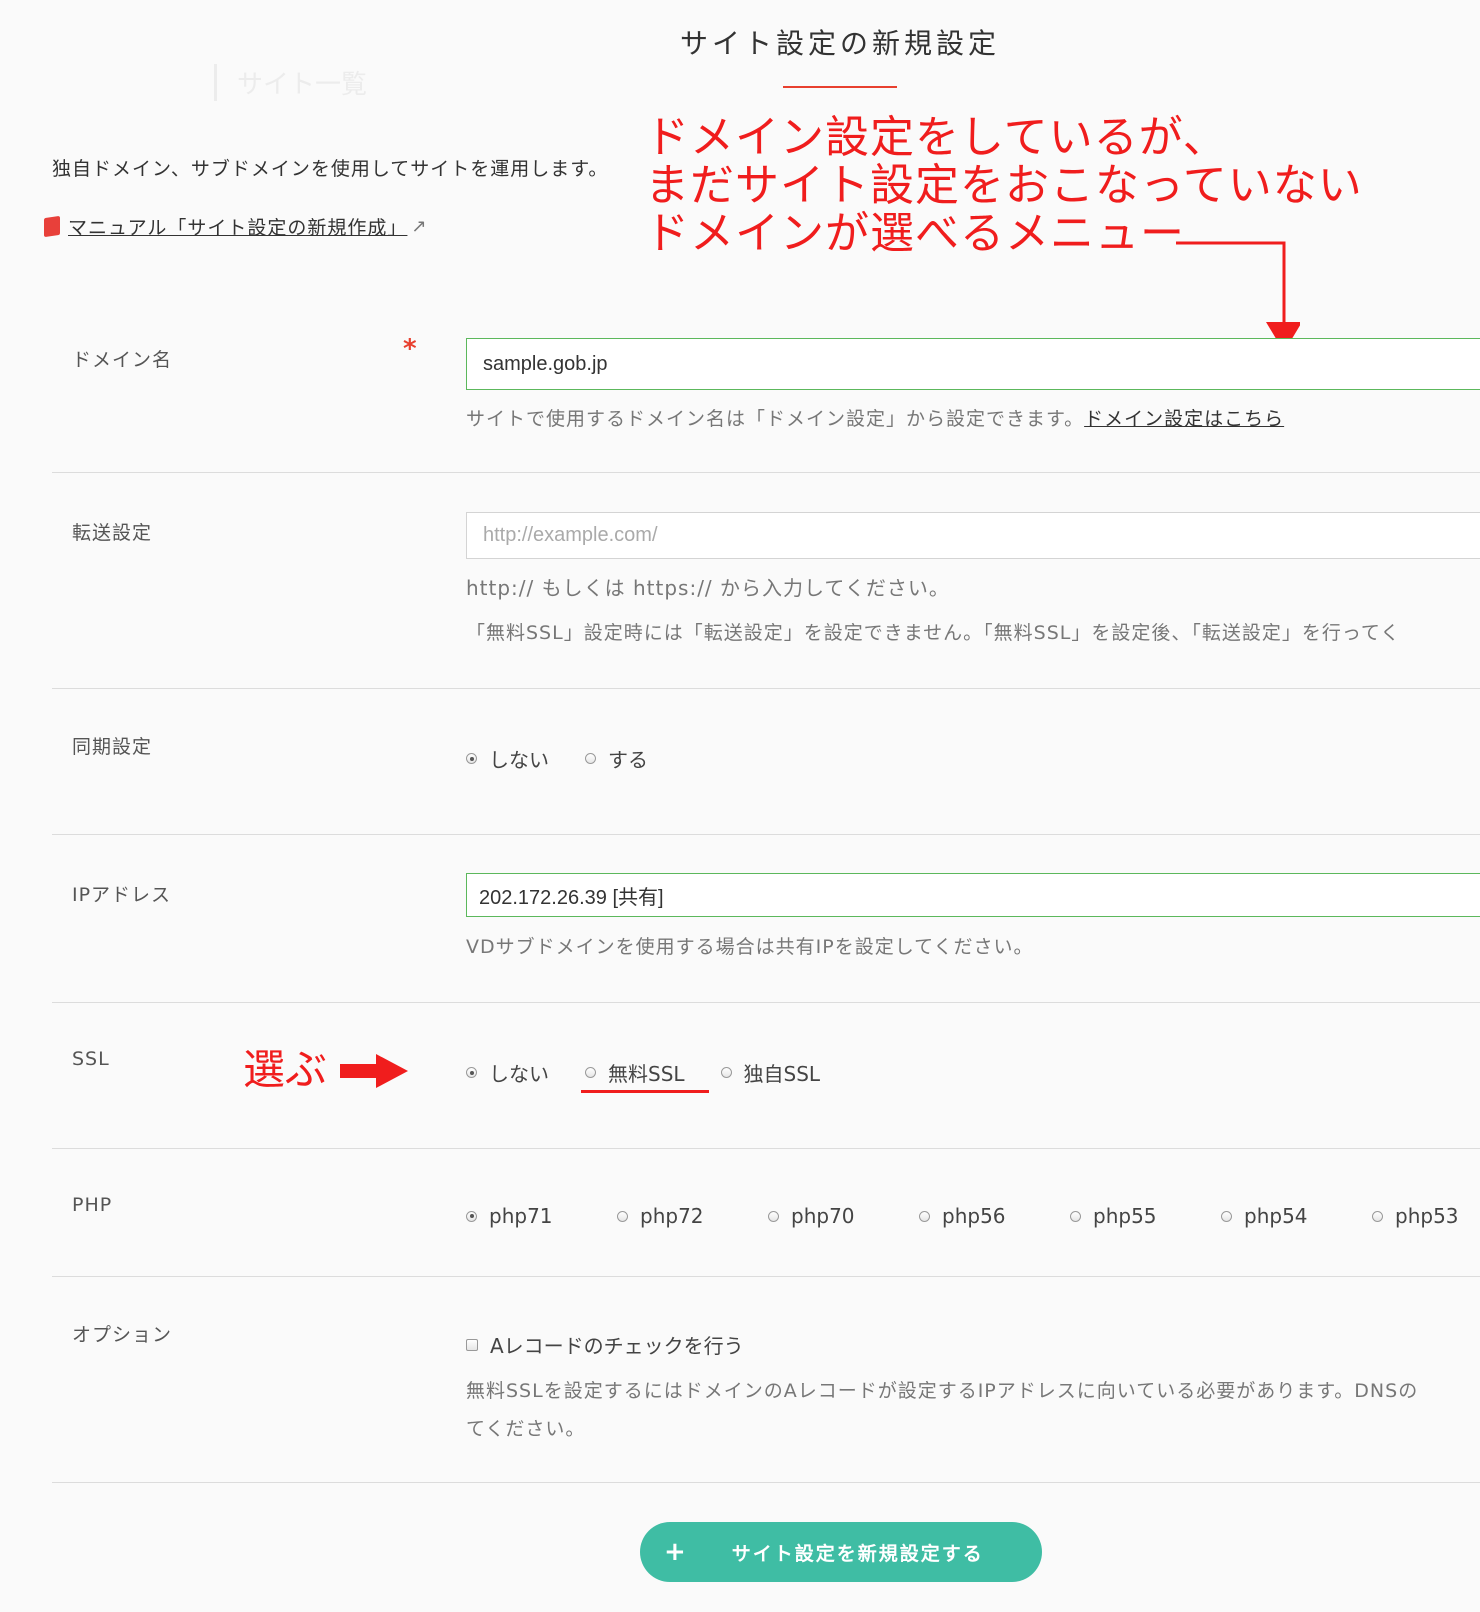 This screenshot has width=1480, height=1612. What do you see at coordinates (843, 1216) in the screenshot?
I see `php-radio-70: php70` at bounding box center [843, 1216].